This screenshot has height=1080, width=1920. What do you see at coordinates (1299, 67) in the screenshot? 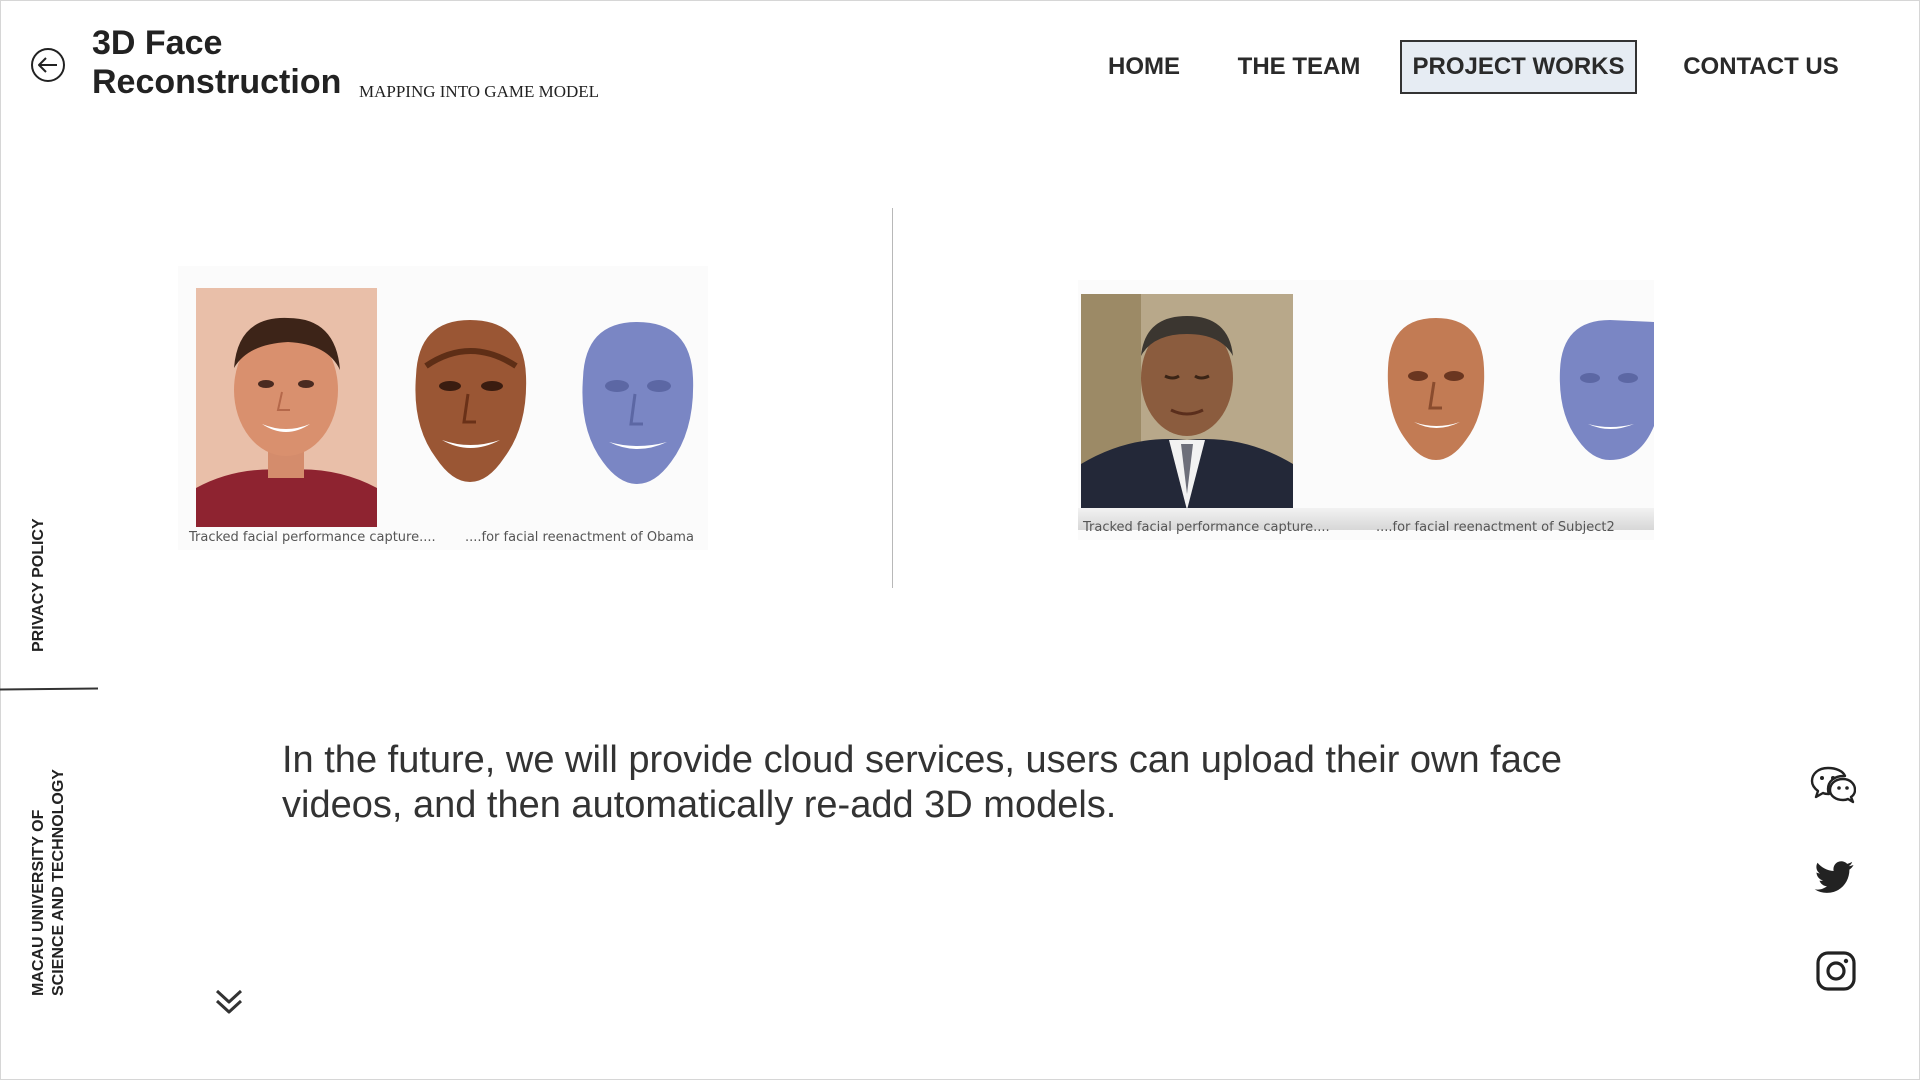
I see `nav-the-team: THE TEAM` at bounding box center [1299, 67].